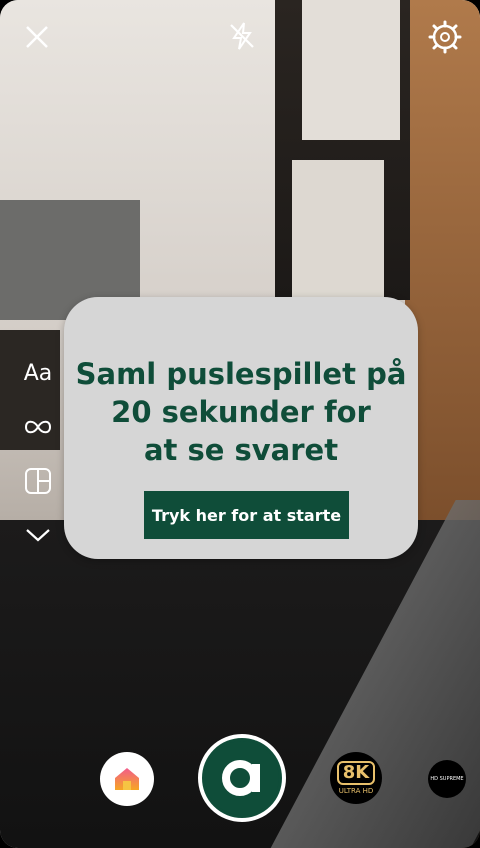 This screenshot has height=848, width=480. What do you see at coordinates (351, 70) in the screenshot?
I see `background-door-glass-top` at bounding box center [351, 70].